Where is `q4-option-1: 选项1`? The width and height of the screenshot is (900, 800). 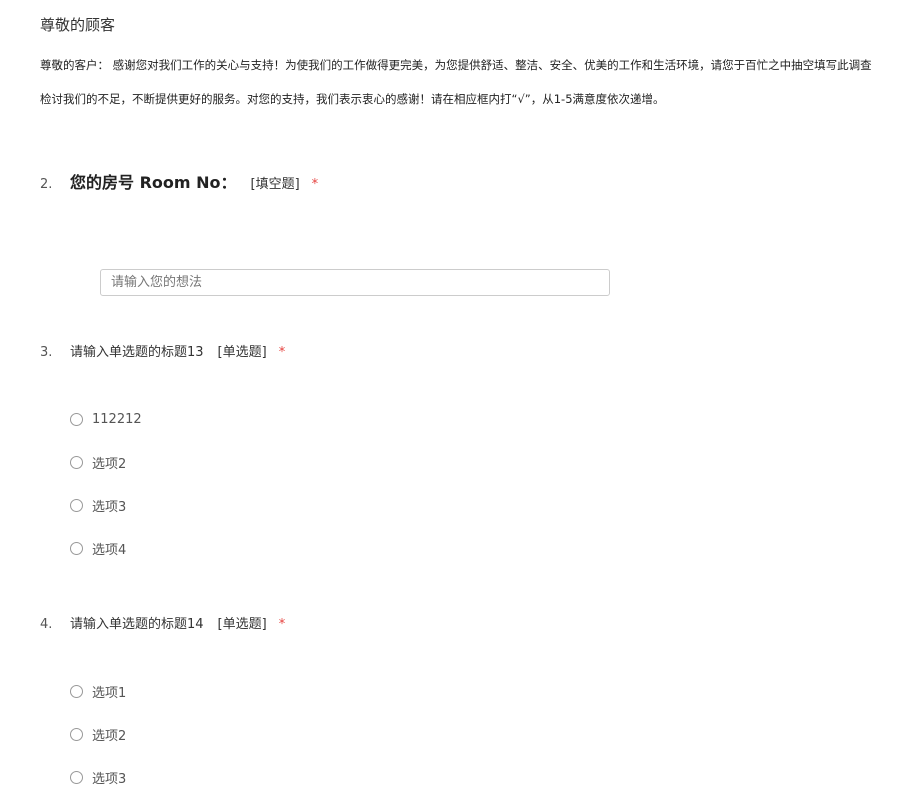
q4-option-1: 选项1 is located at coordinates (98, 691).